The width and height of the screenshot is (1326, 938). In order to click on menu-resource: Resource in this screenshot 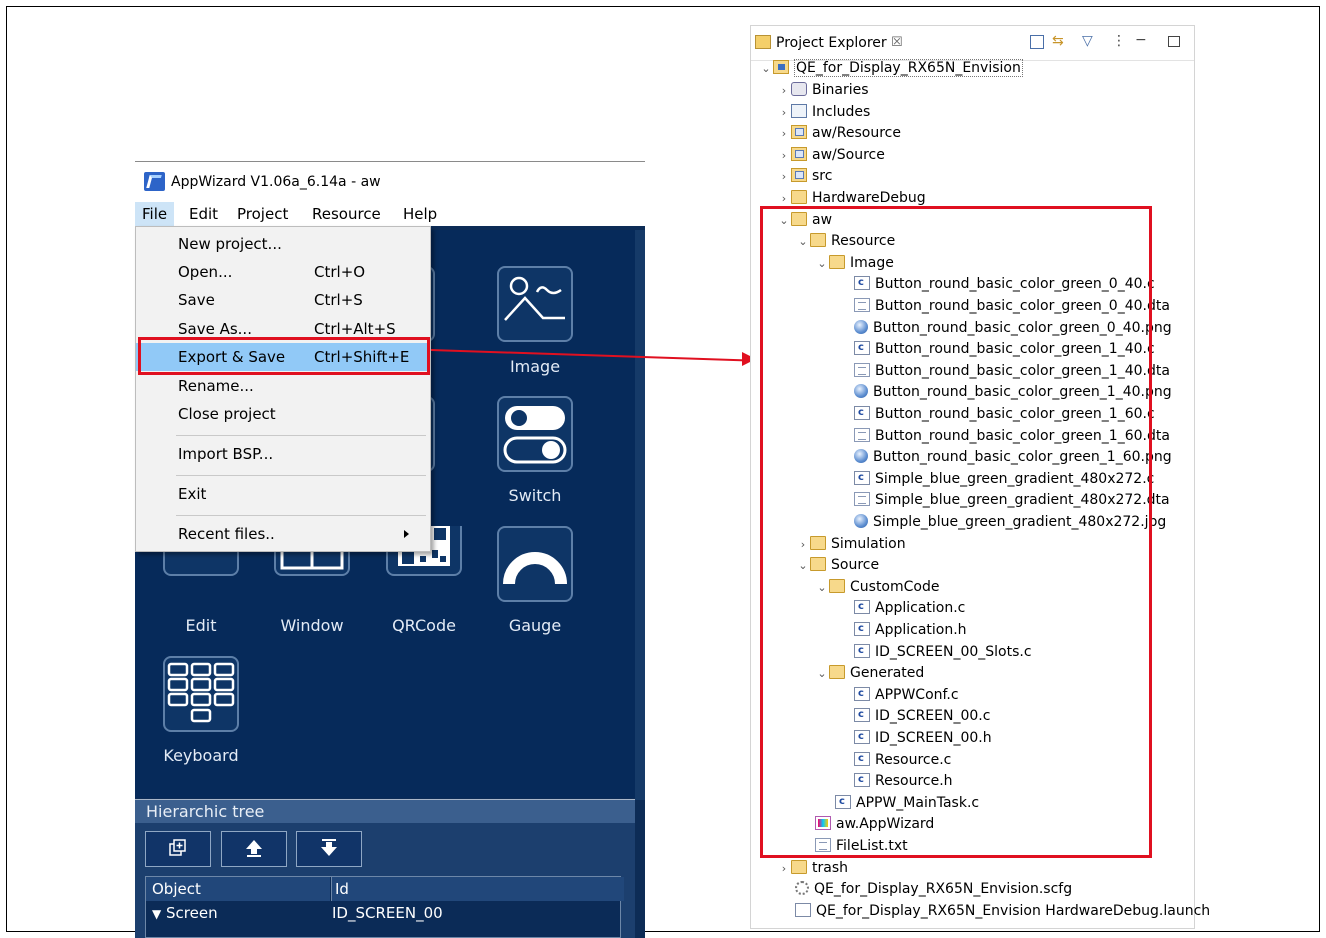, I will do `click(346, 214)`.